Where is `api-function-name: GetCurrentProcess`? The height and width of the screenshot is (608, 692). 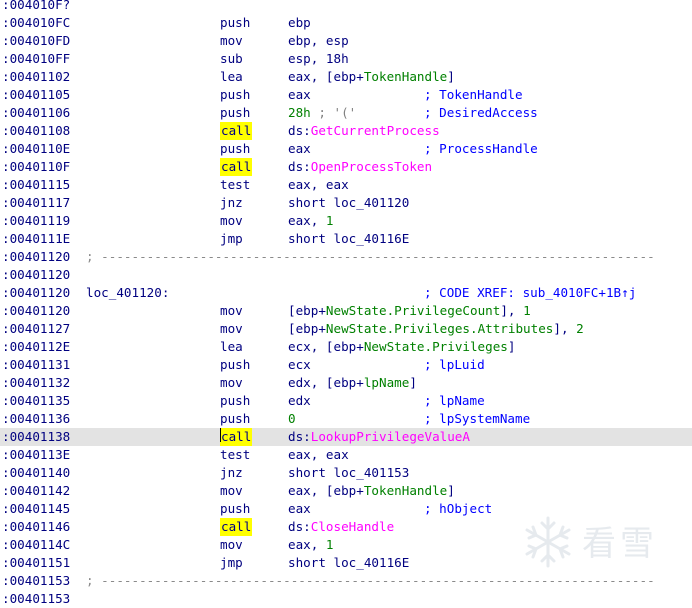
api-function-name: GetCurrentProcess is located at coordinates (375, 130).